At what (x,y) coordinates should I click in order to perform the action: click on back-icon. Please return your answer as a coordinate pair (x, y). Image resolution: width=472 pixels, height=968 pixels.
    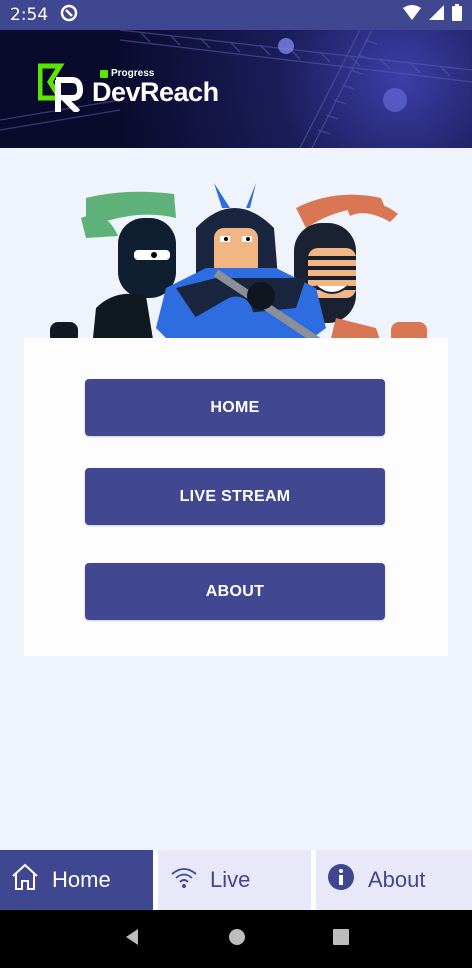
    Looking at the image, I should click on (132, 939).